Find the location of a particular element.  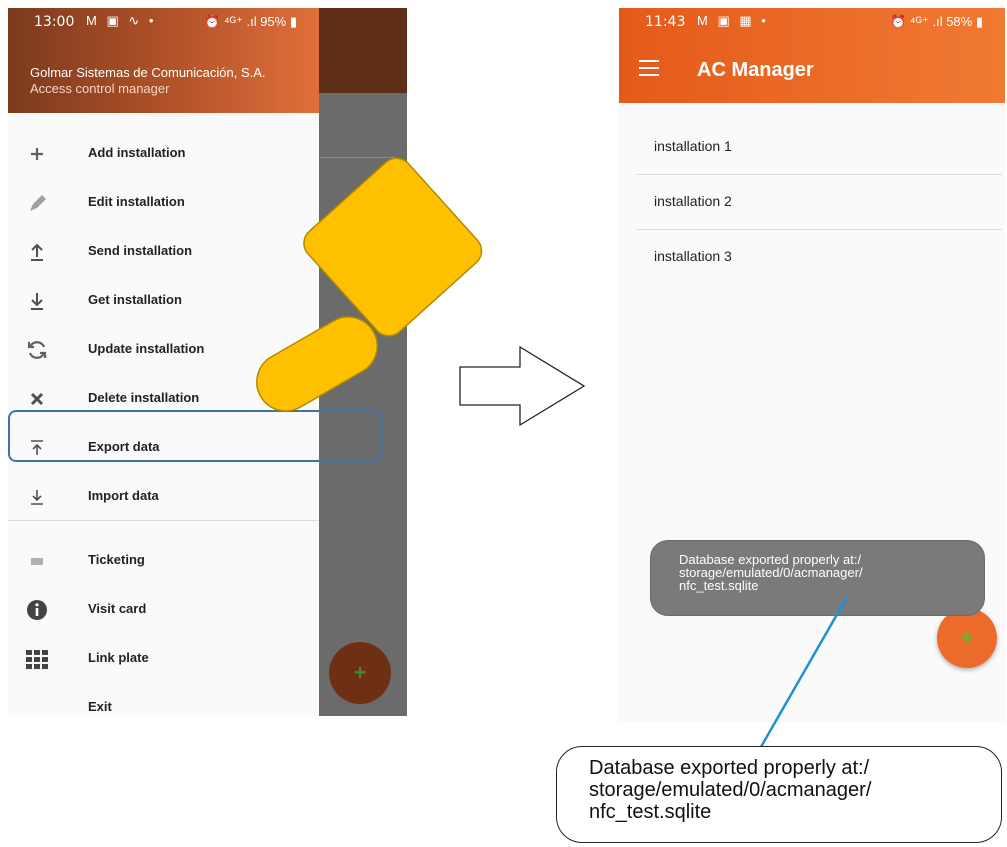

menu-item-label: Ticketing is located at coordinates (116, 559).